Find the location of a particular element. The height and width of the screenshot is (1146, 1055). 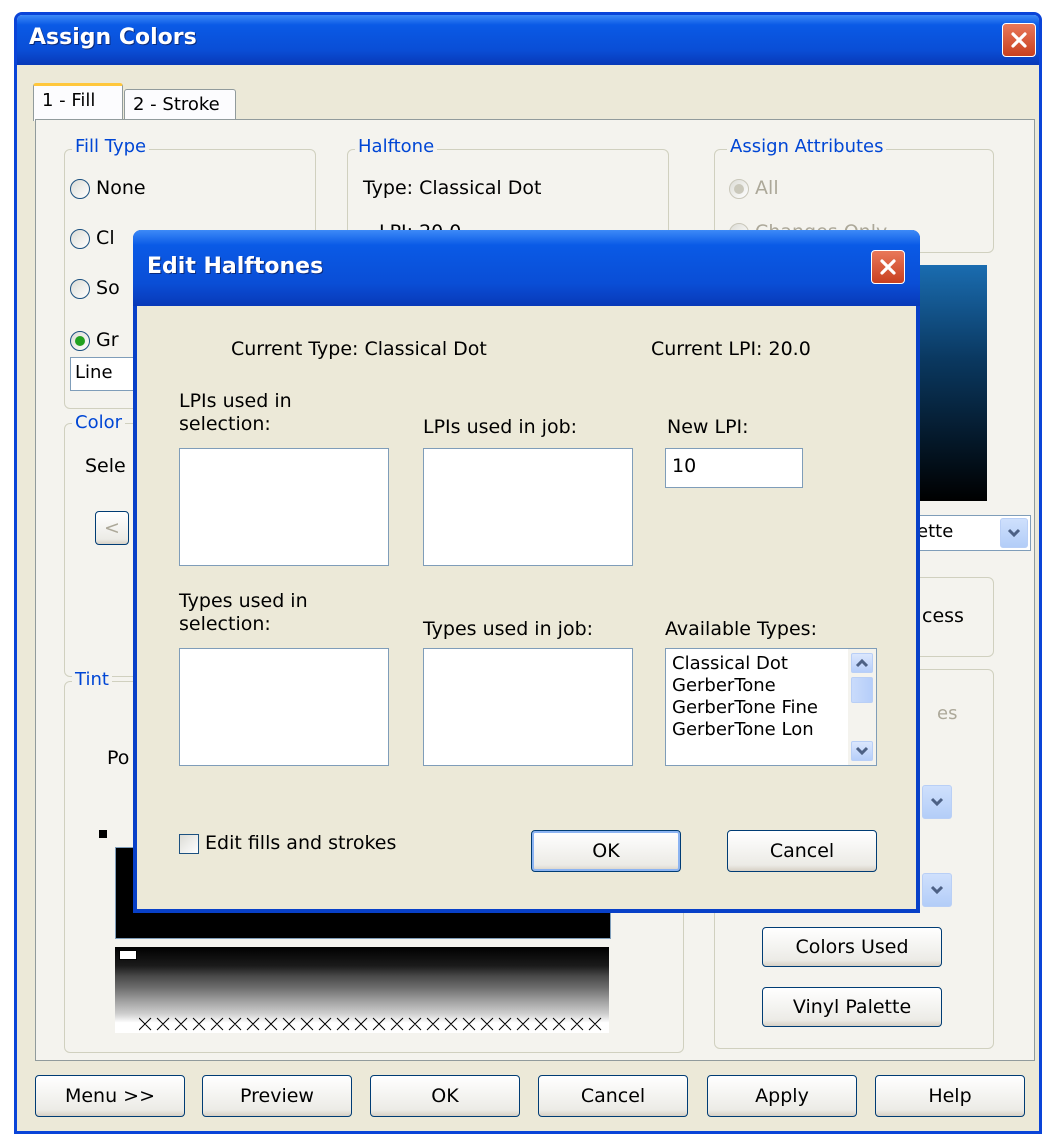

apply-button-label: Apply is located at coordinates (782, 1096).